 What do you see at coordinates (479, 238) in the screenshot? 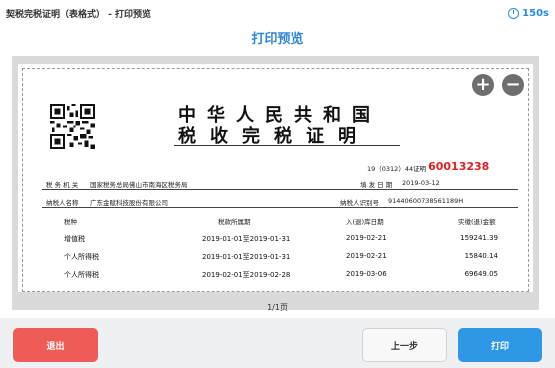
I see `row-1-amount: 159241.39` at bounding box center [479, 238].